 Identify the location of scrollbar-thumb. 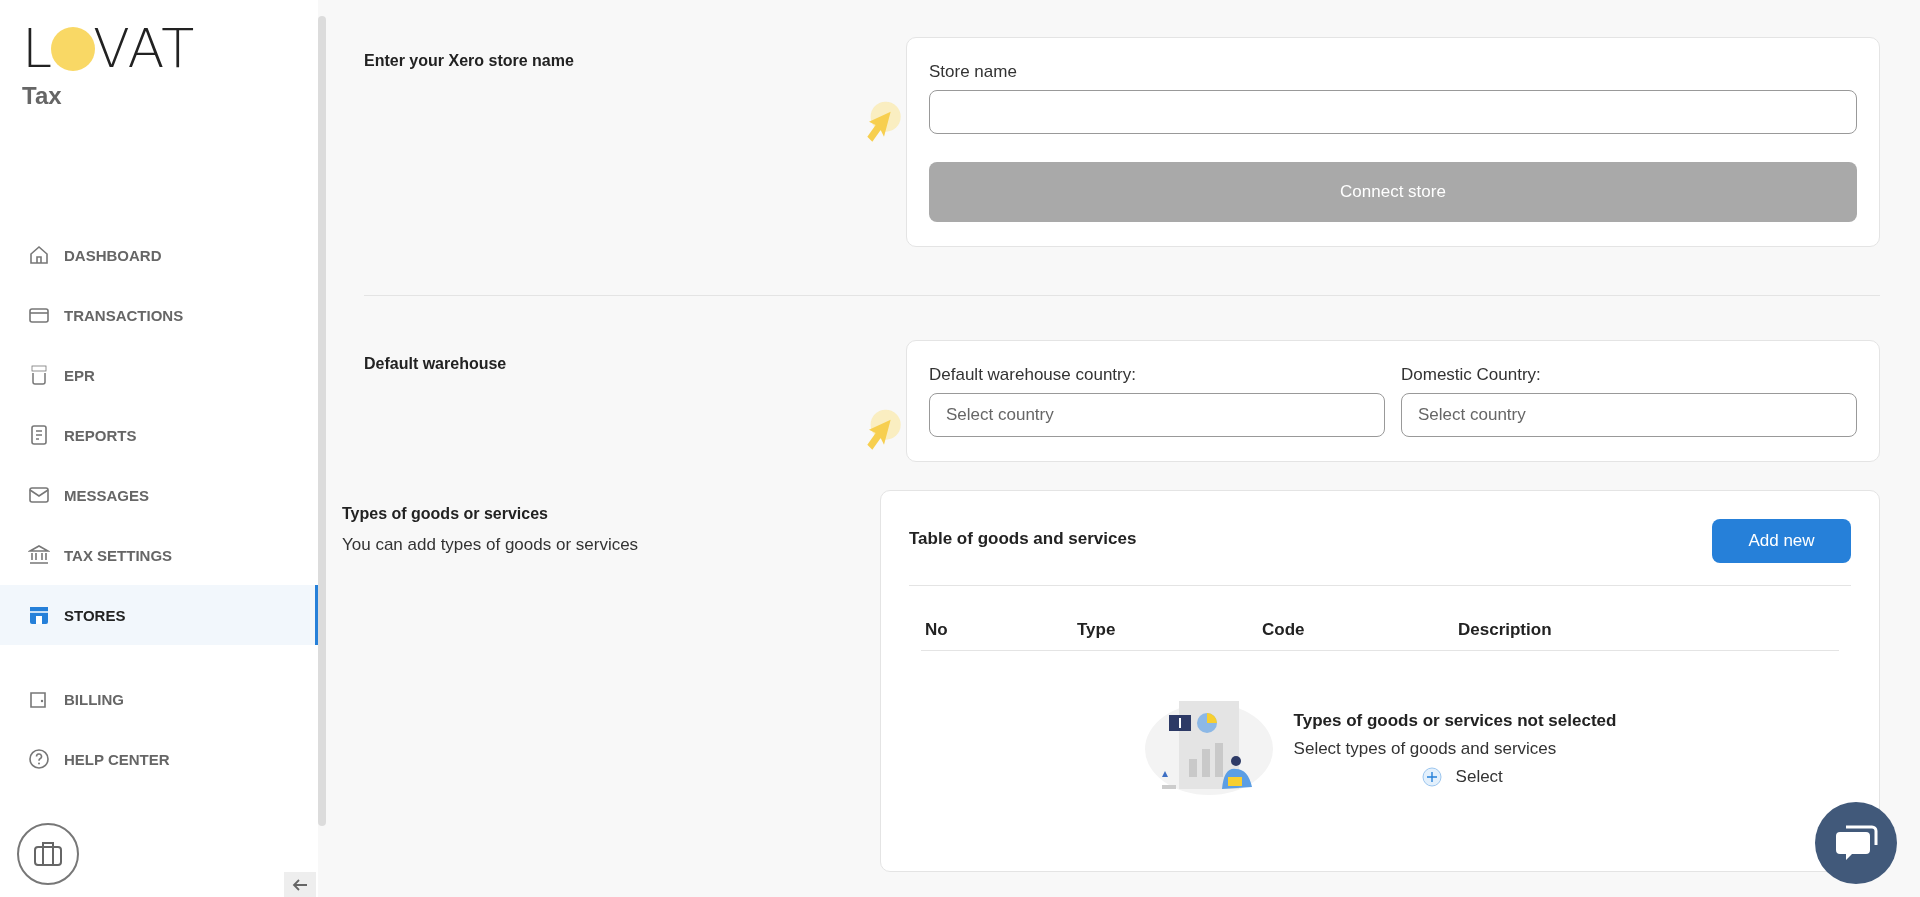
(322, 421).